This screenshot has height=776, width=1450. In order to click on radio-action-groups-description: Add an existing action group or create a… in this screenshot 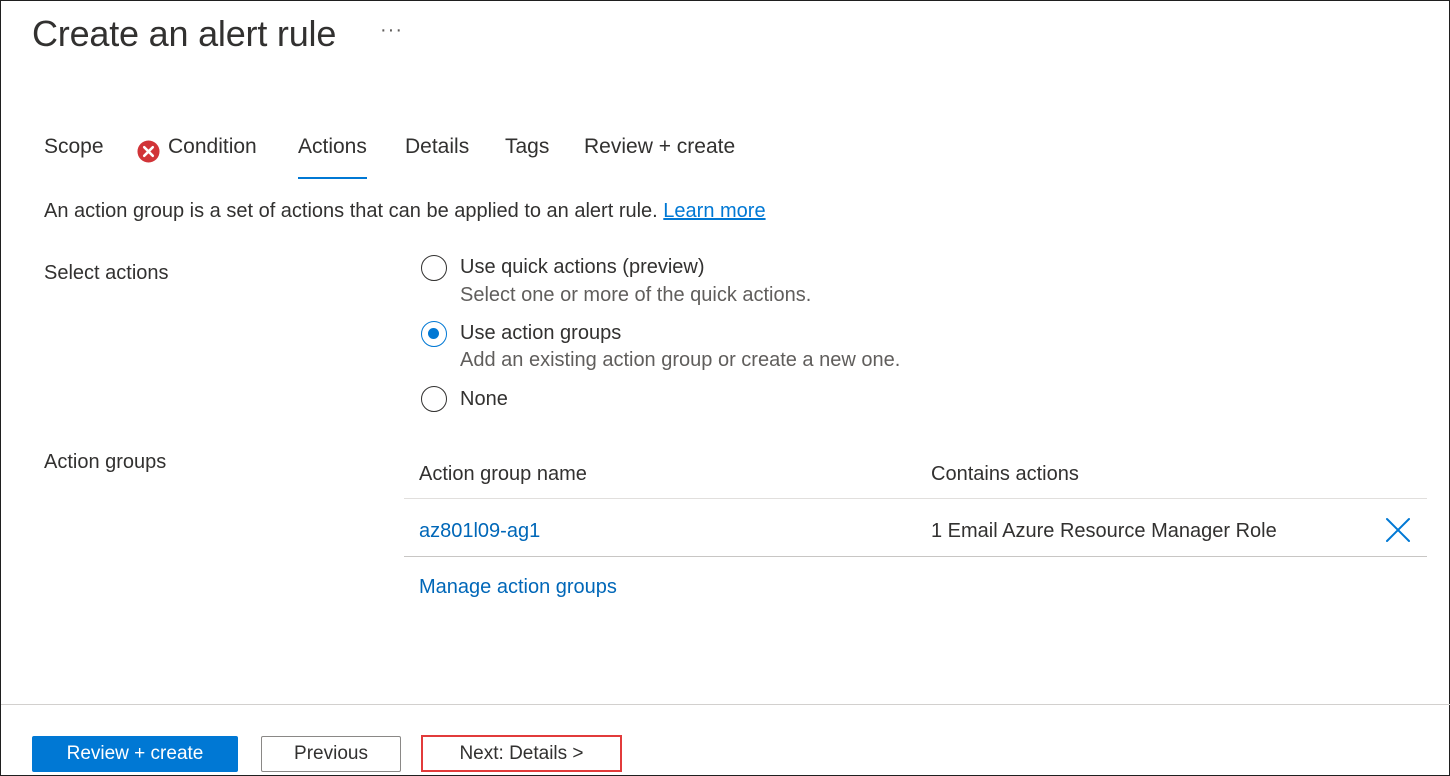, I will do `click(680, 360)`.